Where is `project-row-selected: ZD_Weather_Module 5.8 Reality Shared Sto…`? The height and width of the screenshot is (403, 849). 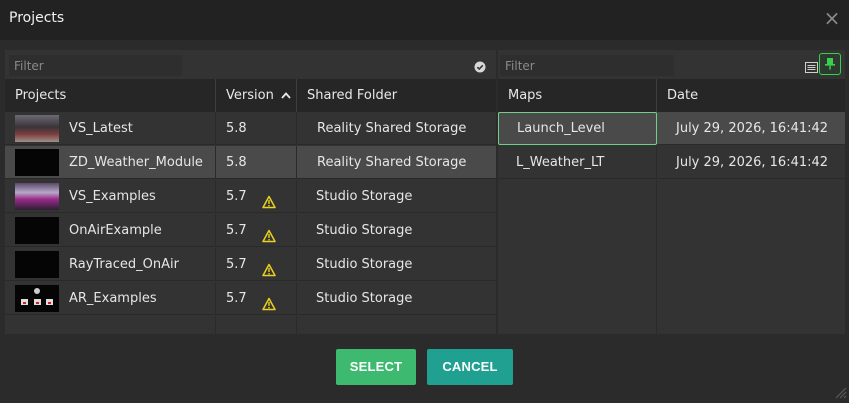 project-row-selected: ZD_Weather_Module 5.8 Reality Shared Sto… is located at coordinates (250, 162).